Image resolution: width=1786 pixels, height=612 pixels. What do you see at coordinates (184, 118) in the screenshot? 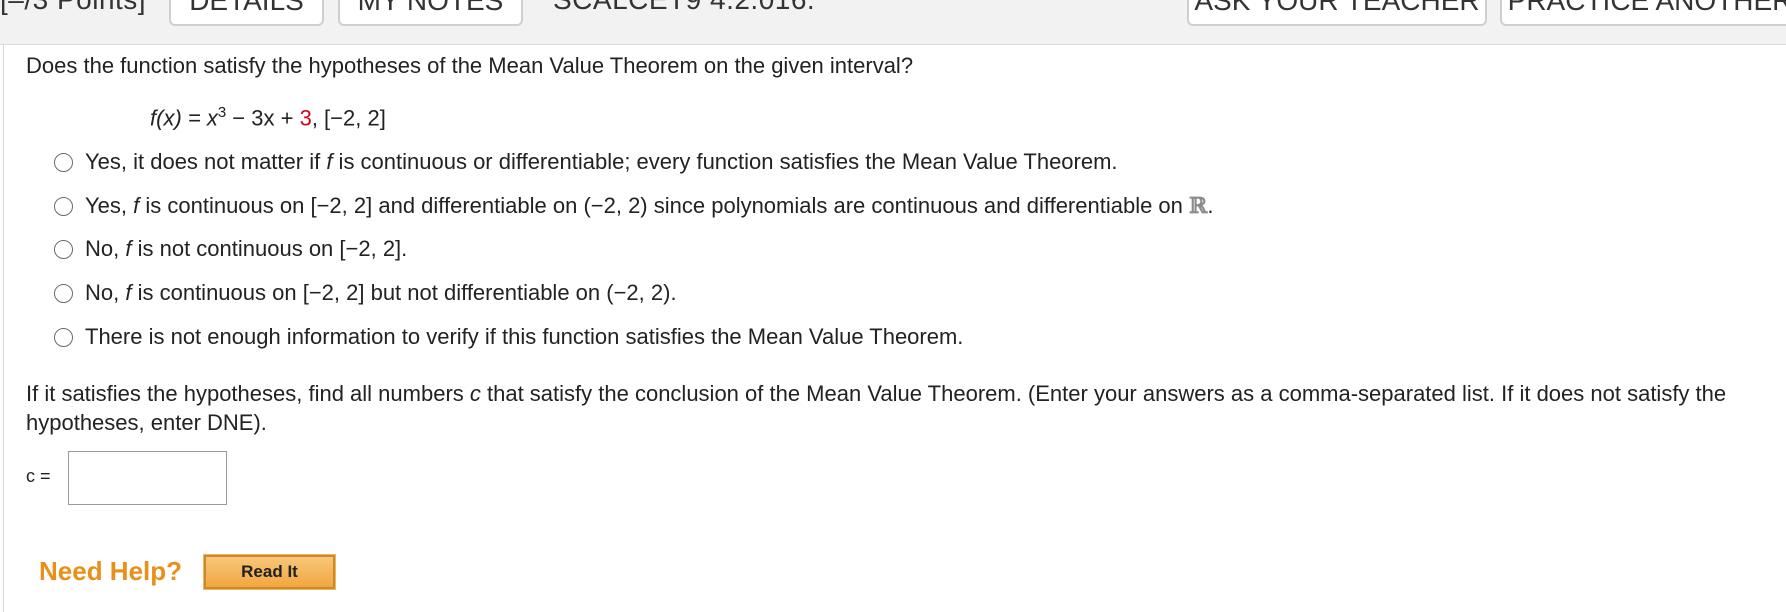
I see `function-lhs: f(x) = x` at bounding box center [184, 118].